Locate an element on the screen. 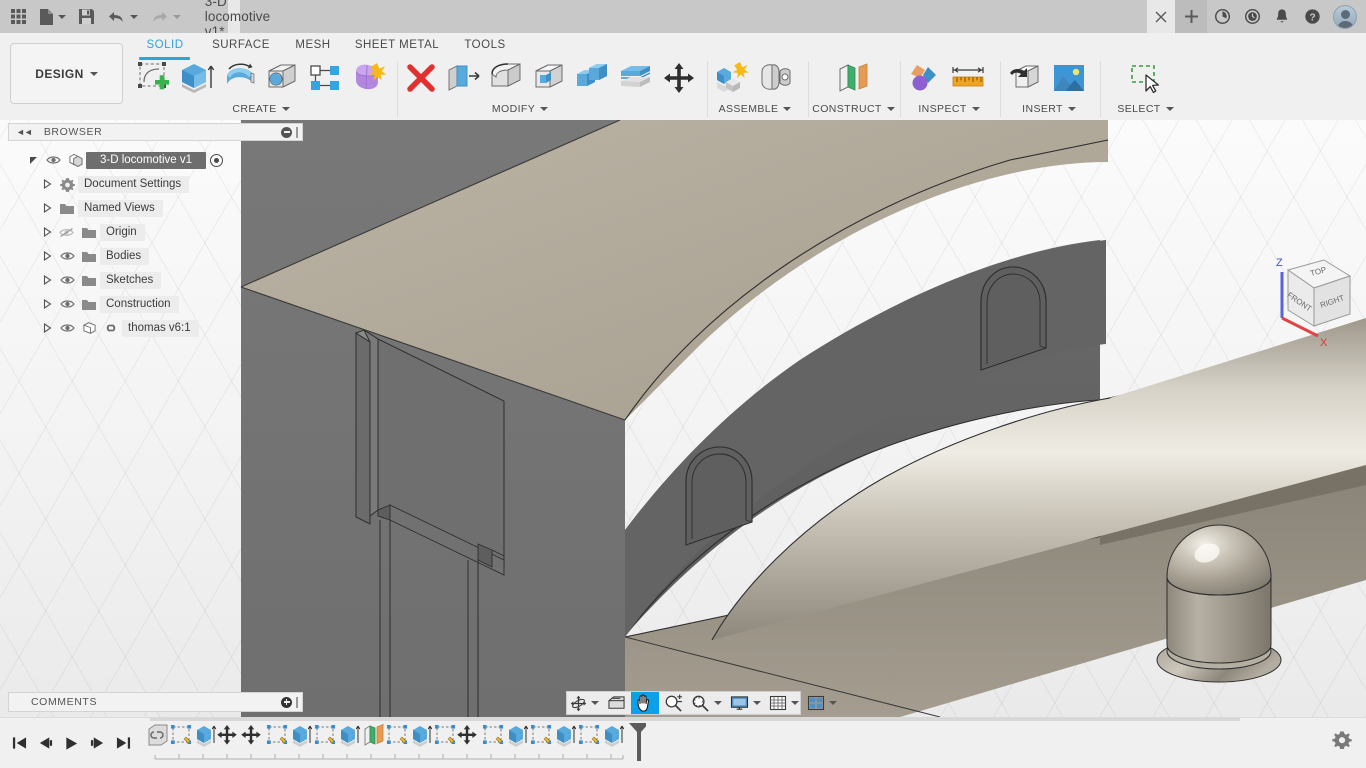  timeline-feature-link is located at coordinates (158, 735).